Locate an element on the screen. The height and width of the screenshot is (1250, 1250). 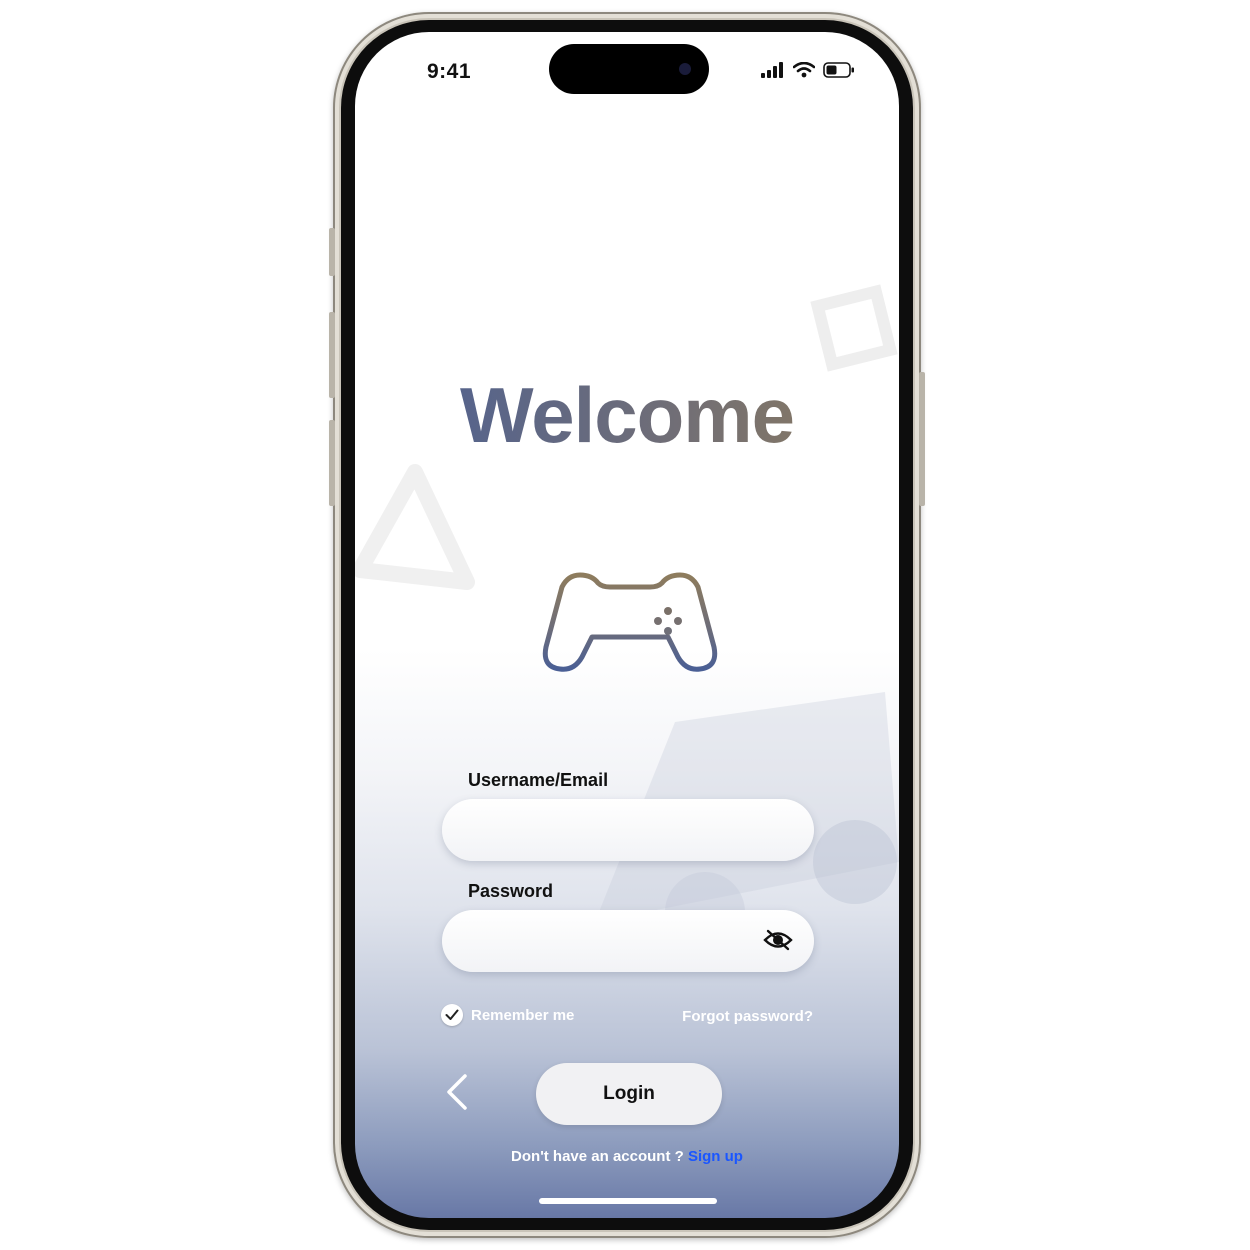
check-icon is located at coordinates (452, 1014).